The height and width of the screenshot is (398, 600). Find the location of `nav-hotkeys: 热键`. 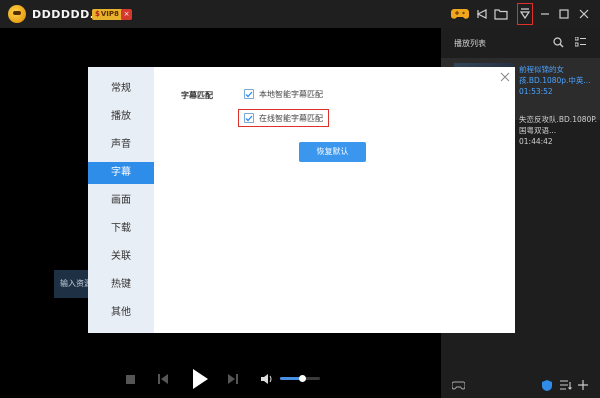

nav-hotkeys: 热键 is located at coordinates (121, 285).